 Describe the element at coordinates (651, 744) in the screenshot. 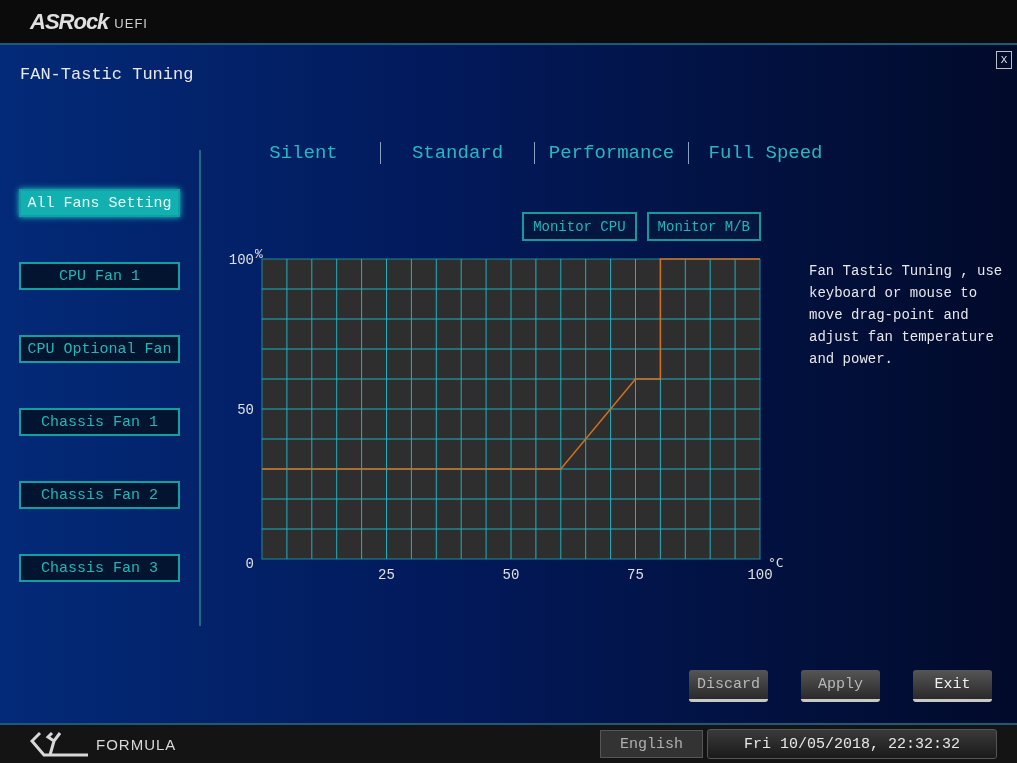

I see `language-button: English` at that location.